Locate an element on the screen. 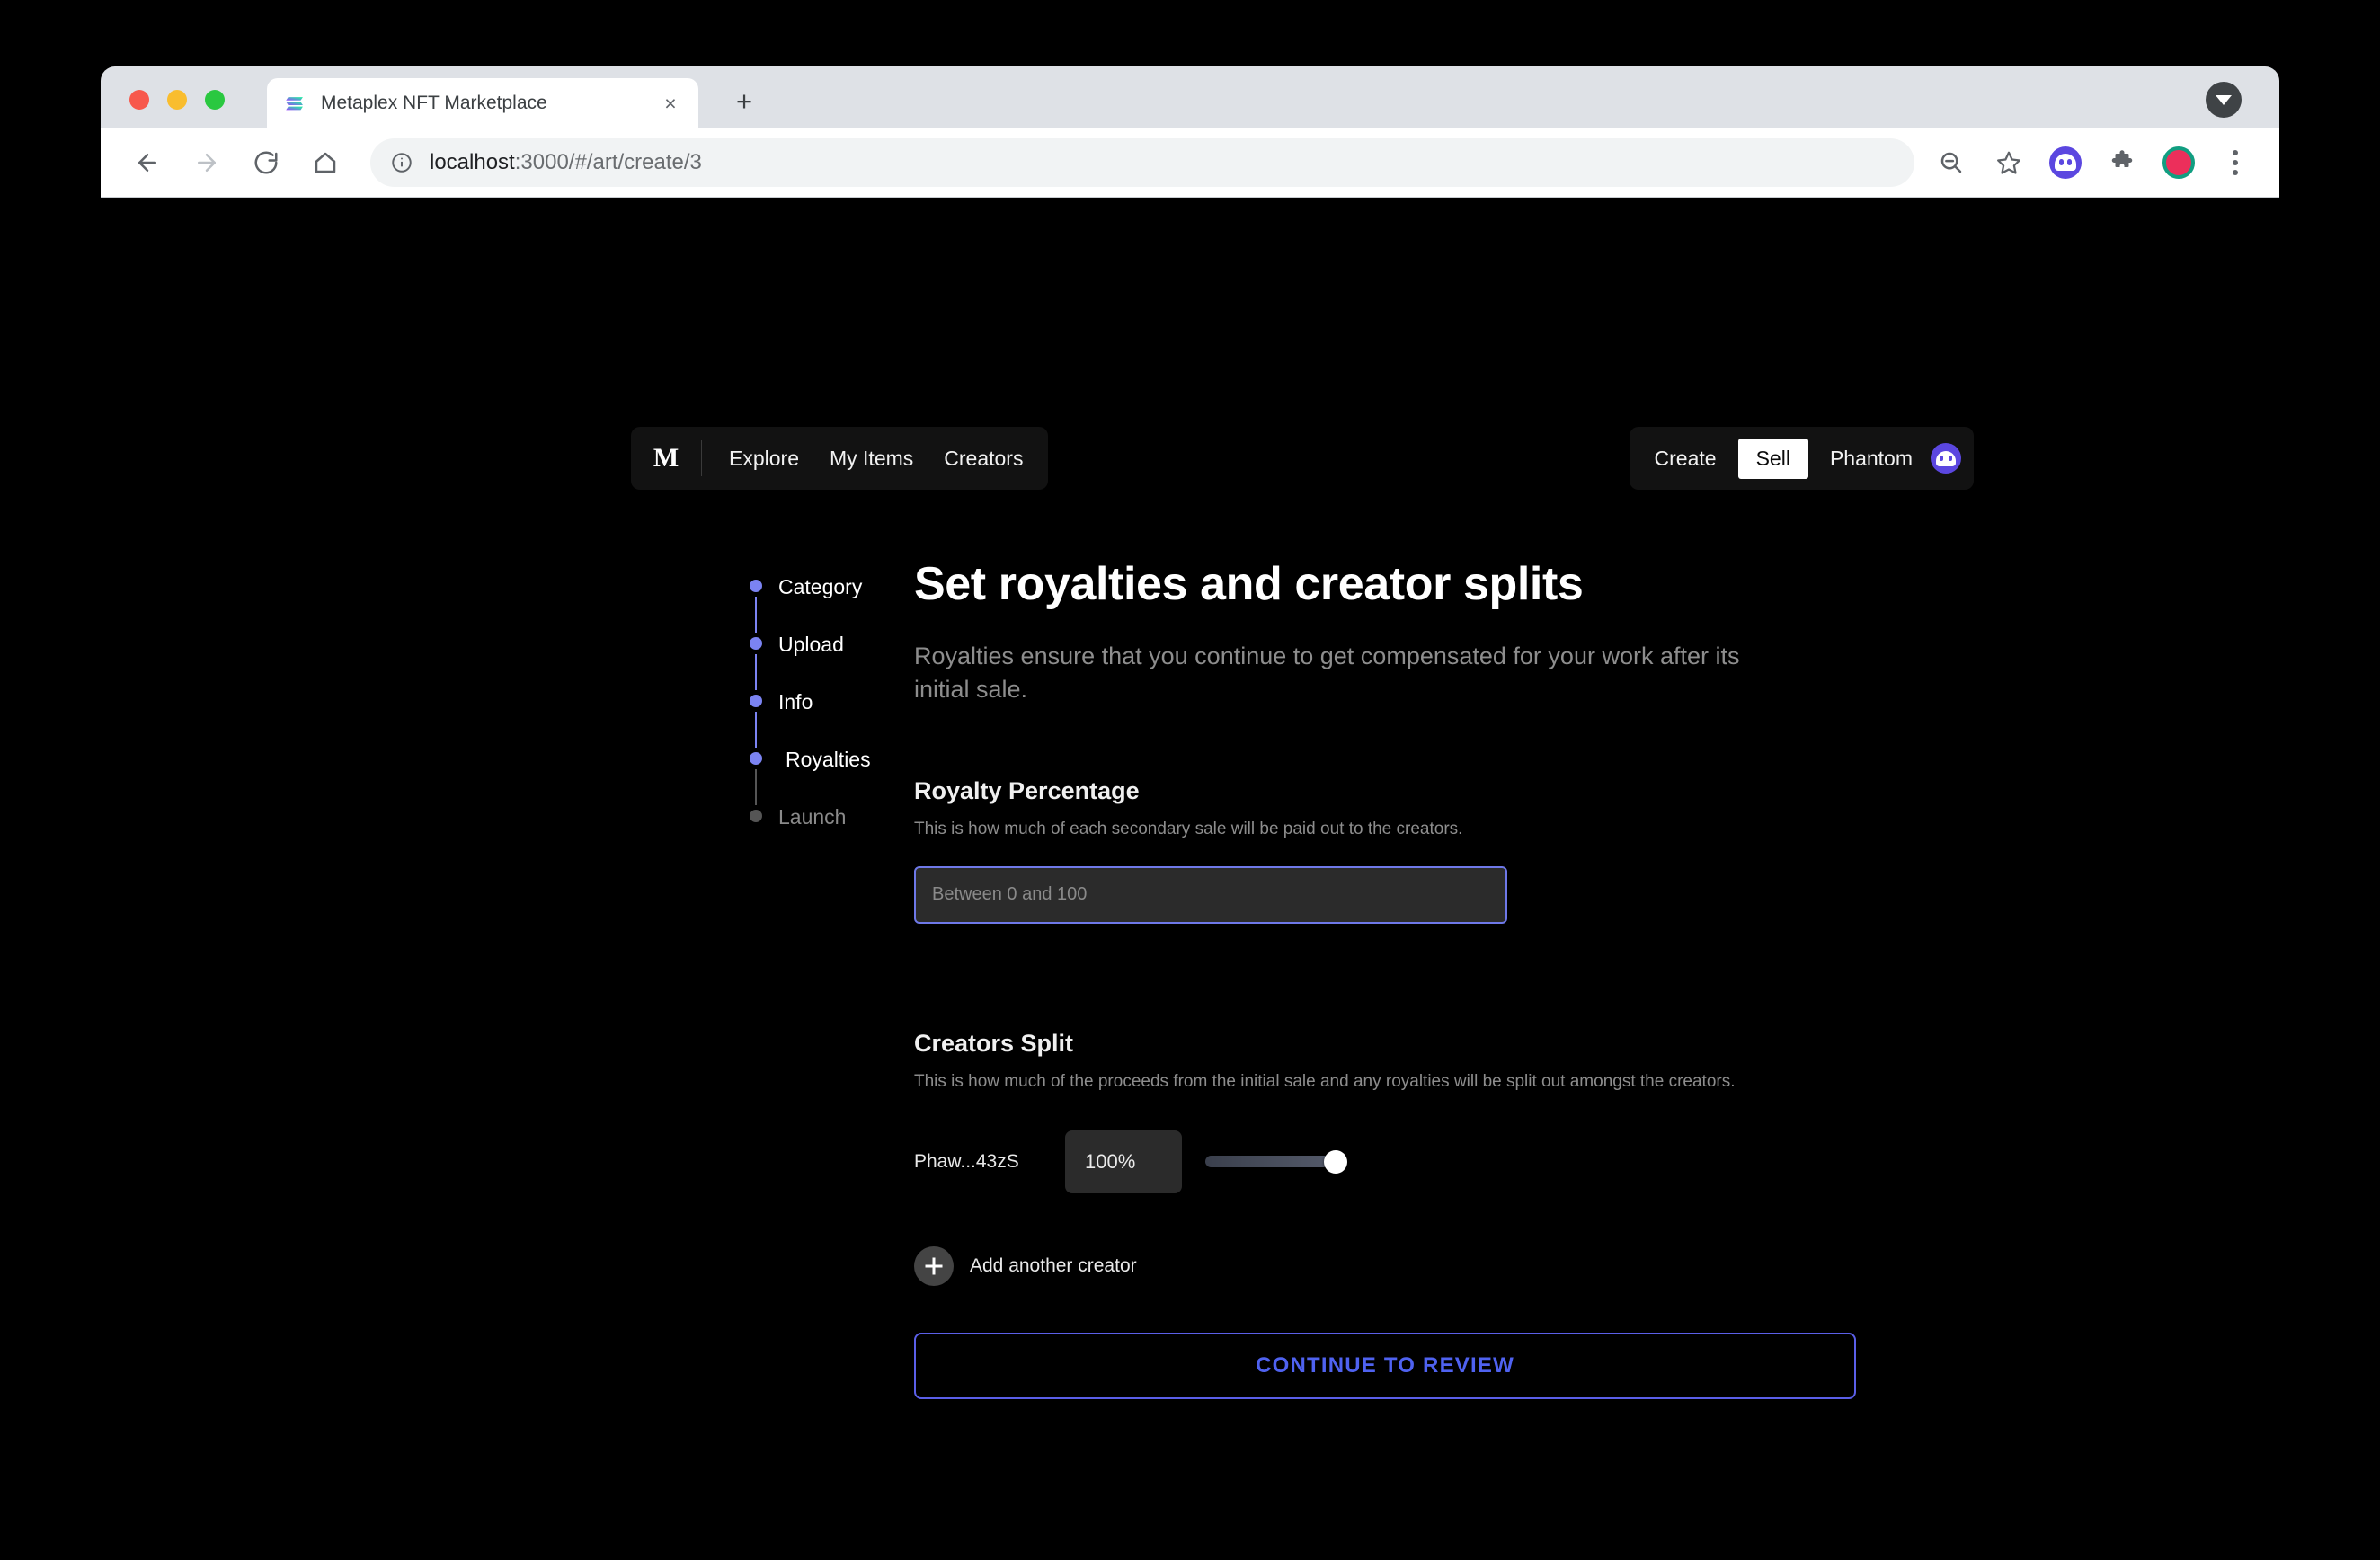  plus-icon is located at coordinates (934, 1265).